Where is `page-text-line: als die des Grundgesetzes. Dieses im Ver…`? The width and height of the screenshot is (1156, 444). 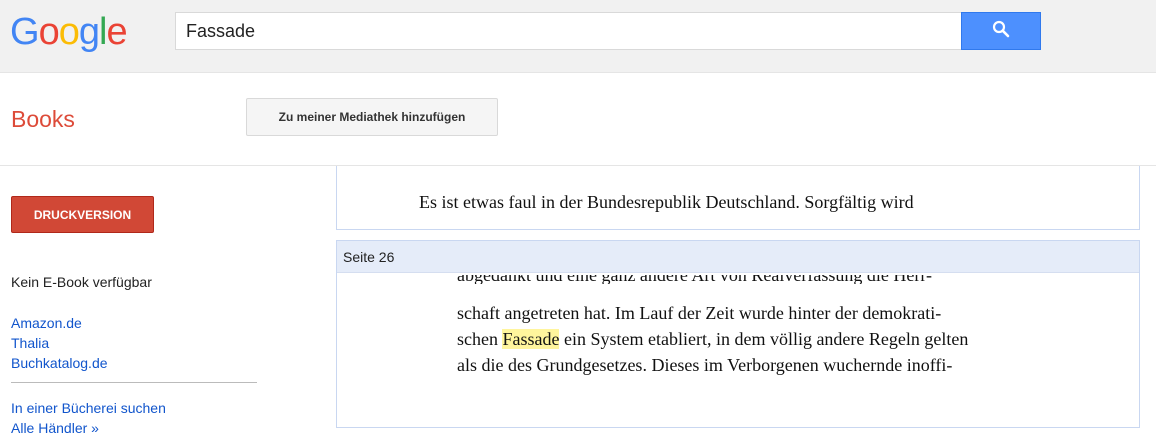
page-text-line: als die des Grundgesetzes. Dieses im Ver… is located at coordinates (705, 365).